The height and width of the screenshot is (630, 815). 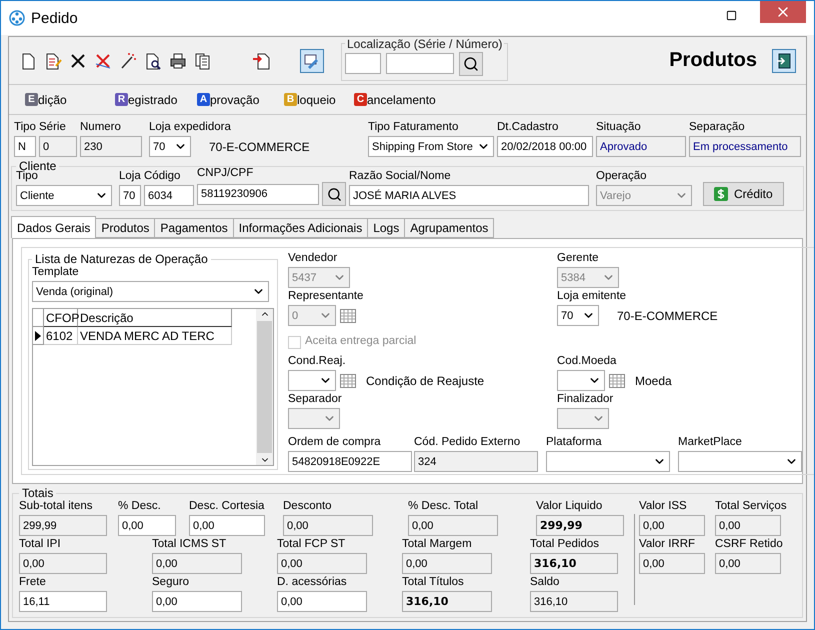 I want to click on search-icon, so click(x=471, y=64).